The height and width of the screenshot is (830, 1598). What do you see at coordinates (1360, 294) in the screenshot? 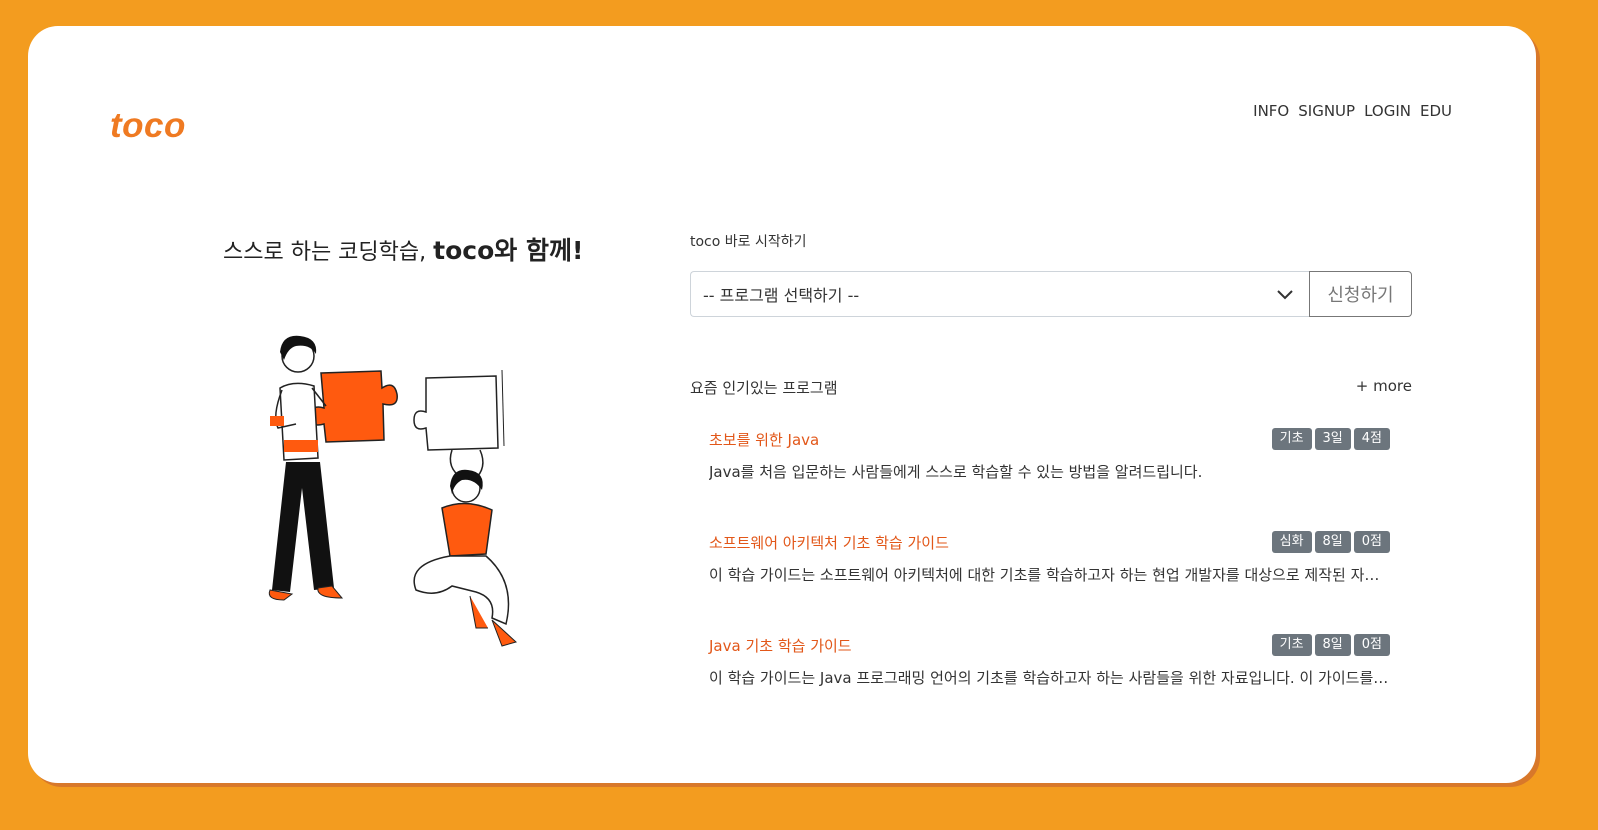
I see `apply-button: 신청하기` at bounding box center [1360, 294].